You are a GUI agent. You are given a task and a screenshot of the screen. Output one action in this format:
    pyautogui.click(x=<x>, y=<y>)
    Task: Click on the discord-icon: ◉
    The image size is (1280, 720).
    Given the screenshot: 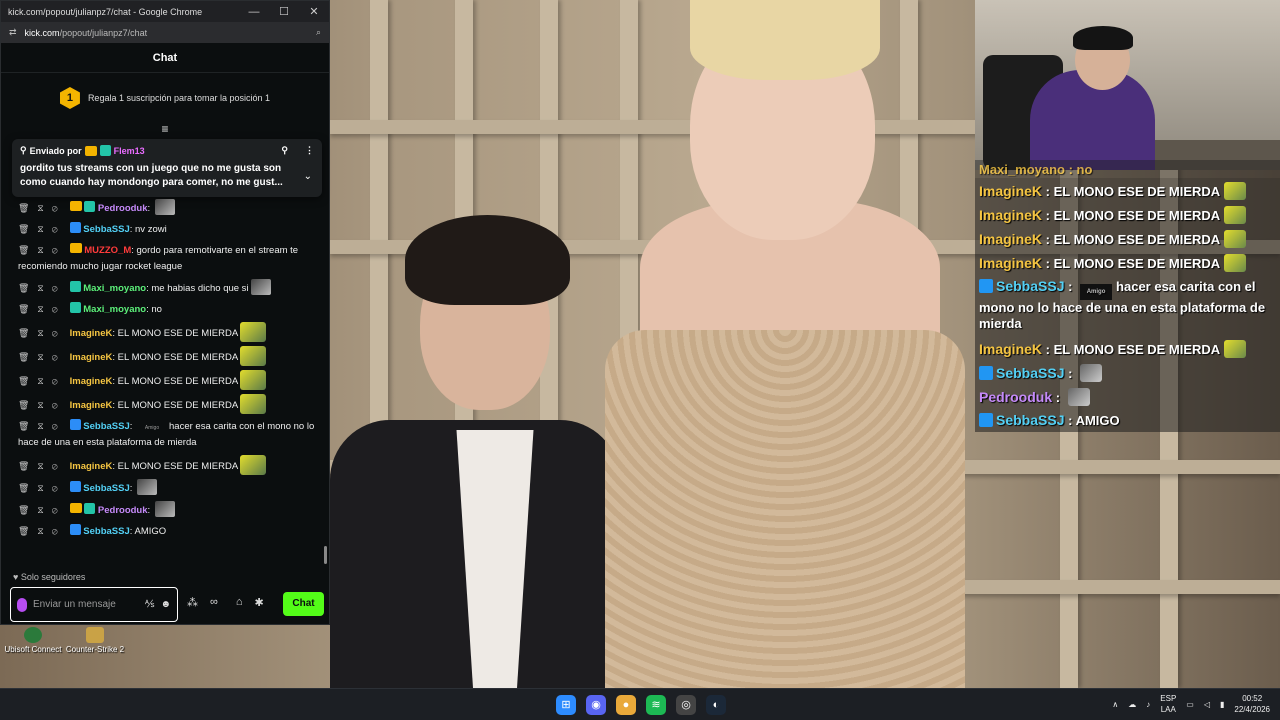 What is the action you would take?
    pyautogui.click(x=596, y=705)
    